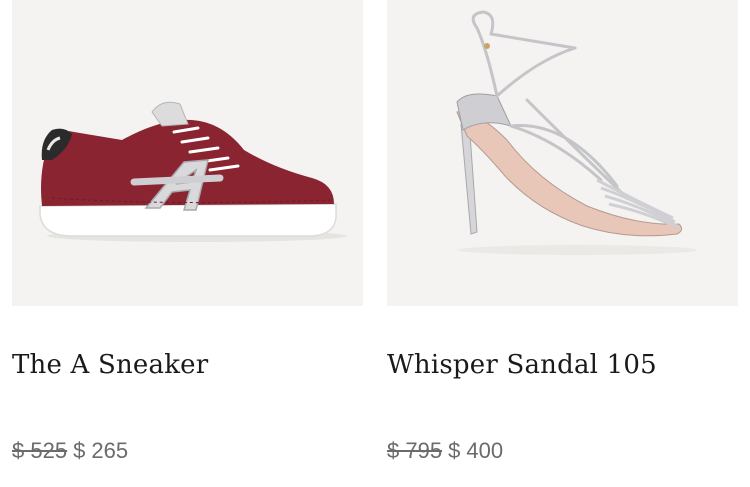 This screenshot has width=750, height=487. Describe the element at coordinates (415, 450) in the screenshot. I see `original-price: $ 795` at that location.